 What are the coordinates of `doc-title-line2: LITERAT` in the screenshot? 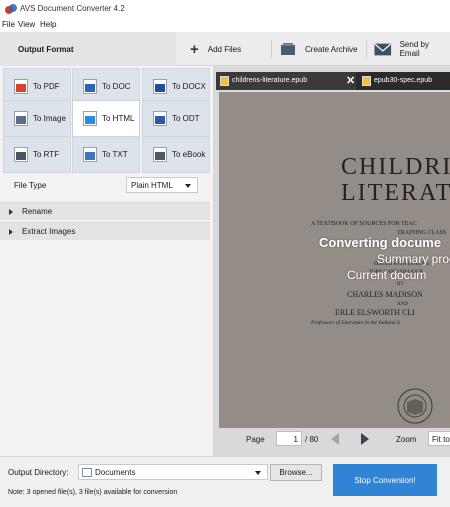 It's located at (395, 193).